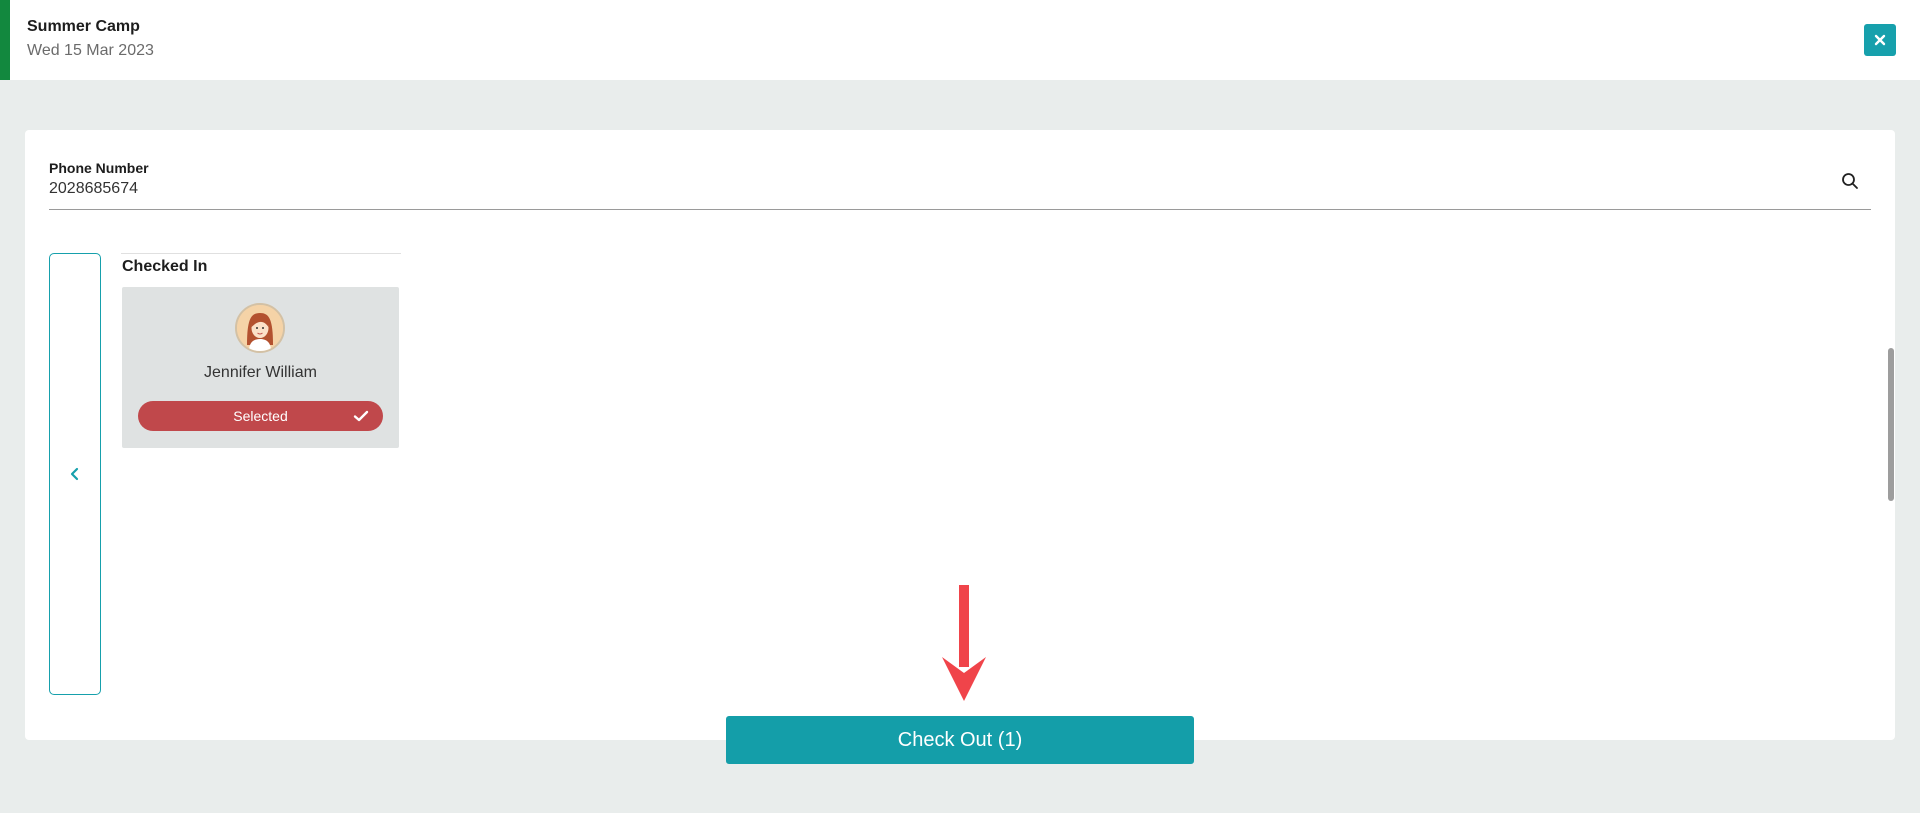  Describe the element at coordinates (1891, 424) in the screenshot. I see `scrollbar-thumb` at that location.